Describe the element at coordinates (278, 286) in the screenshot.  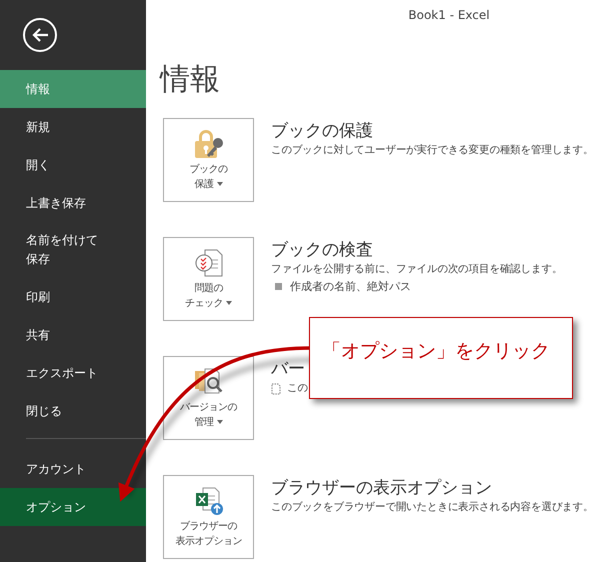
I see `bullet-icon` at that location.